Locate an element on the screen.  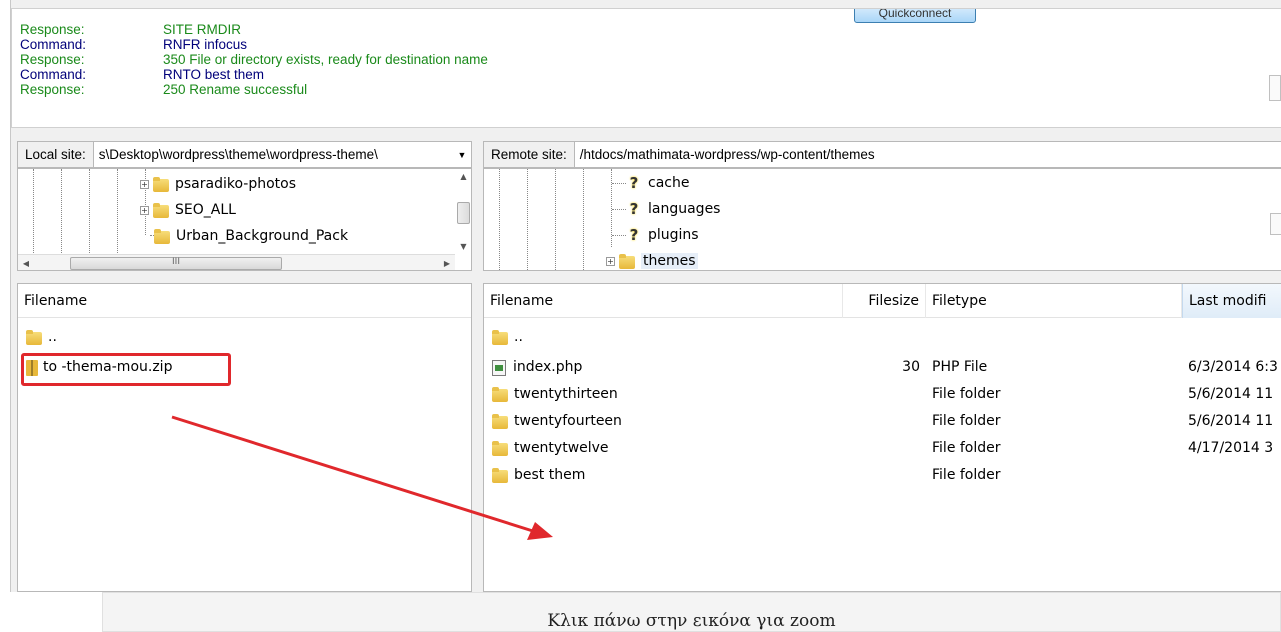
highlight-box is located at coordinates (126, 369).